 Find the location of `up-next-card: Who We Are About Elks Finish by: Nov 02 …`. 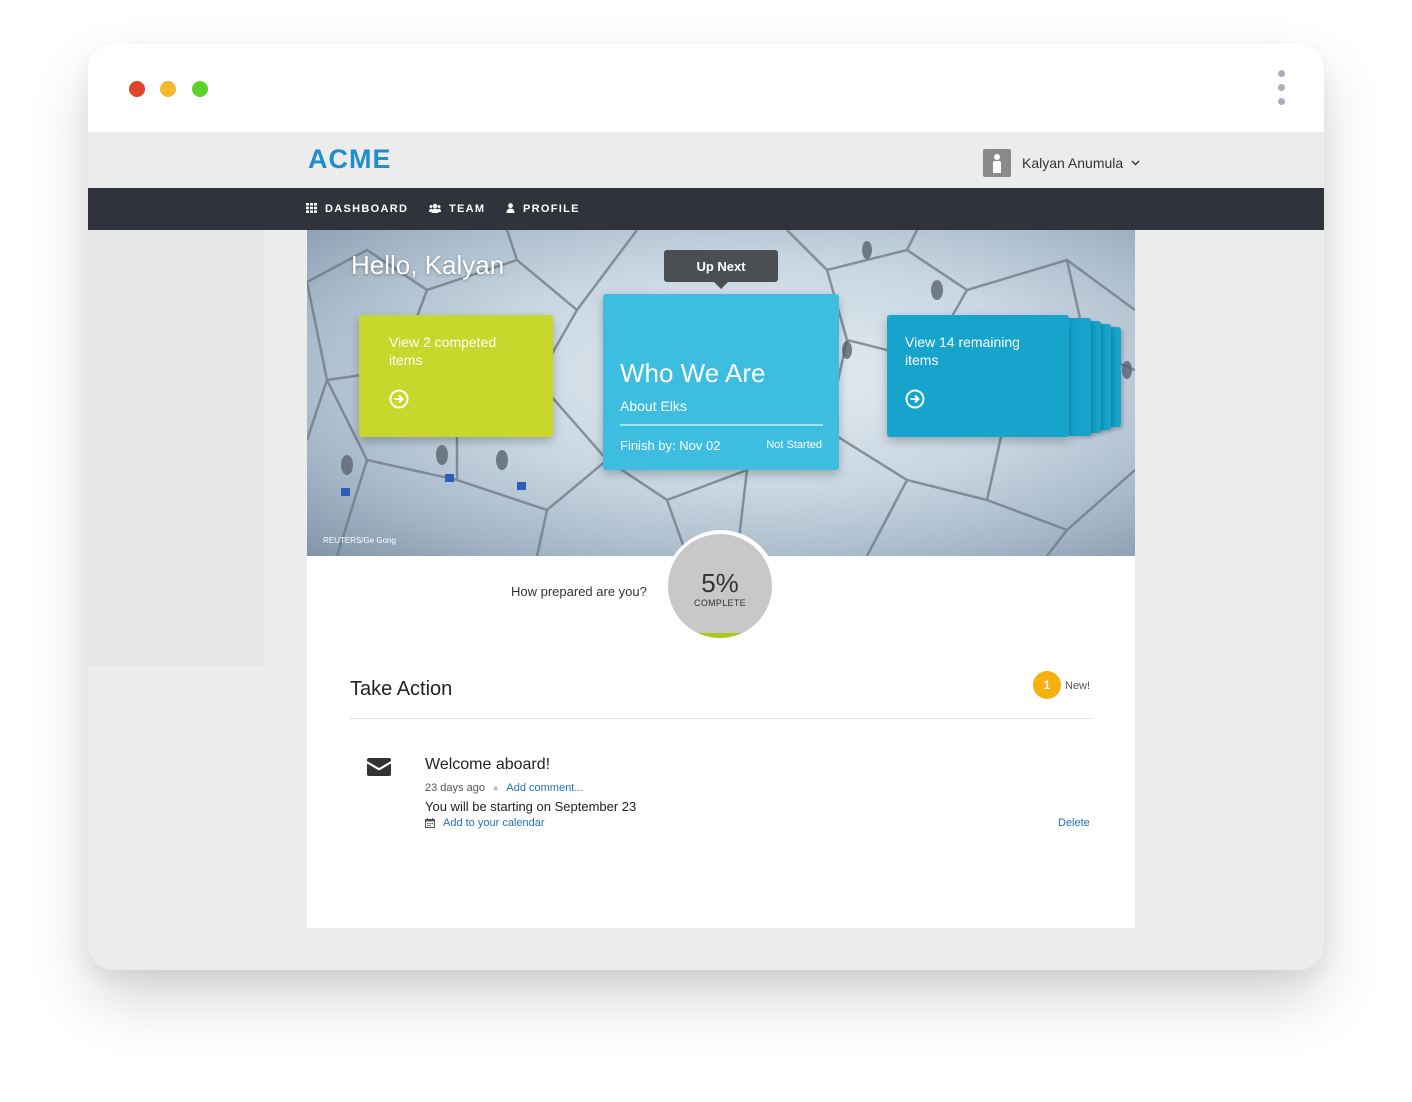

up-next-card: Who We Are About Elks Finish by: Nov 02 … is located at coordinates (721, 382).